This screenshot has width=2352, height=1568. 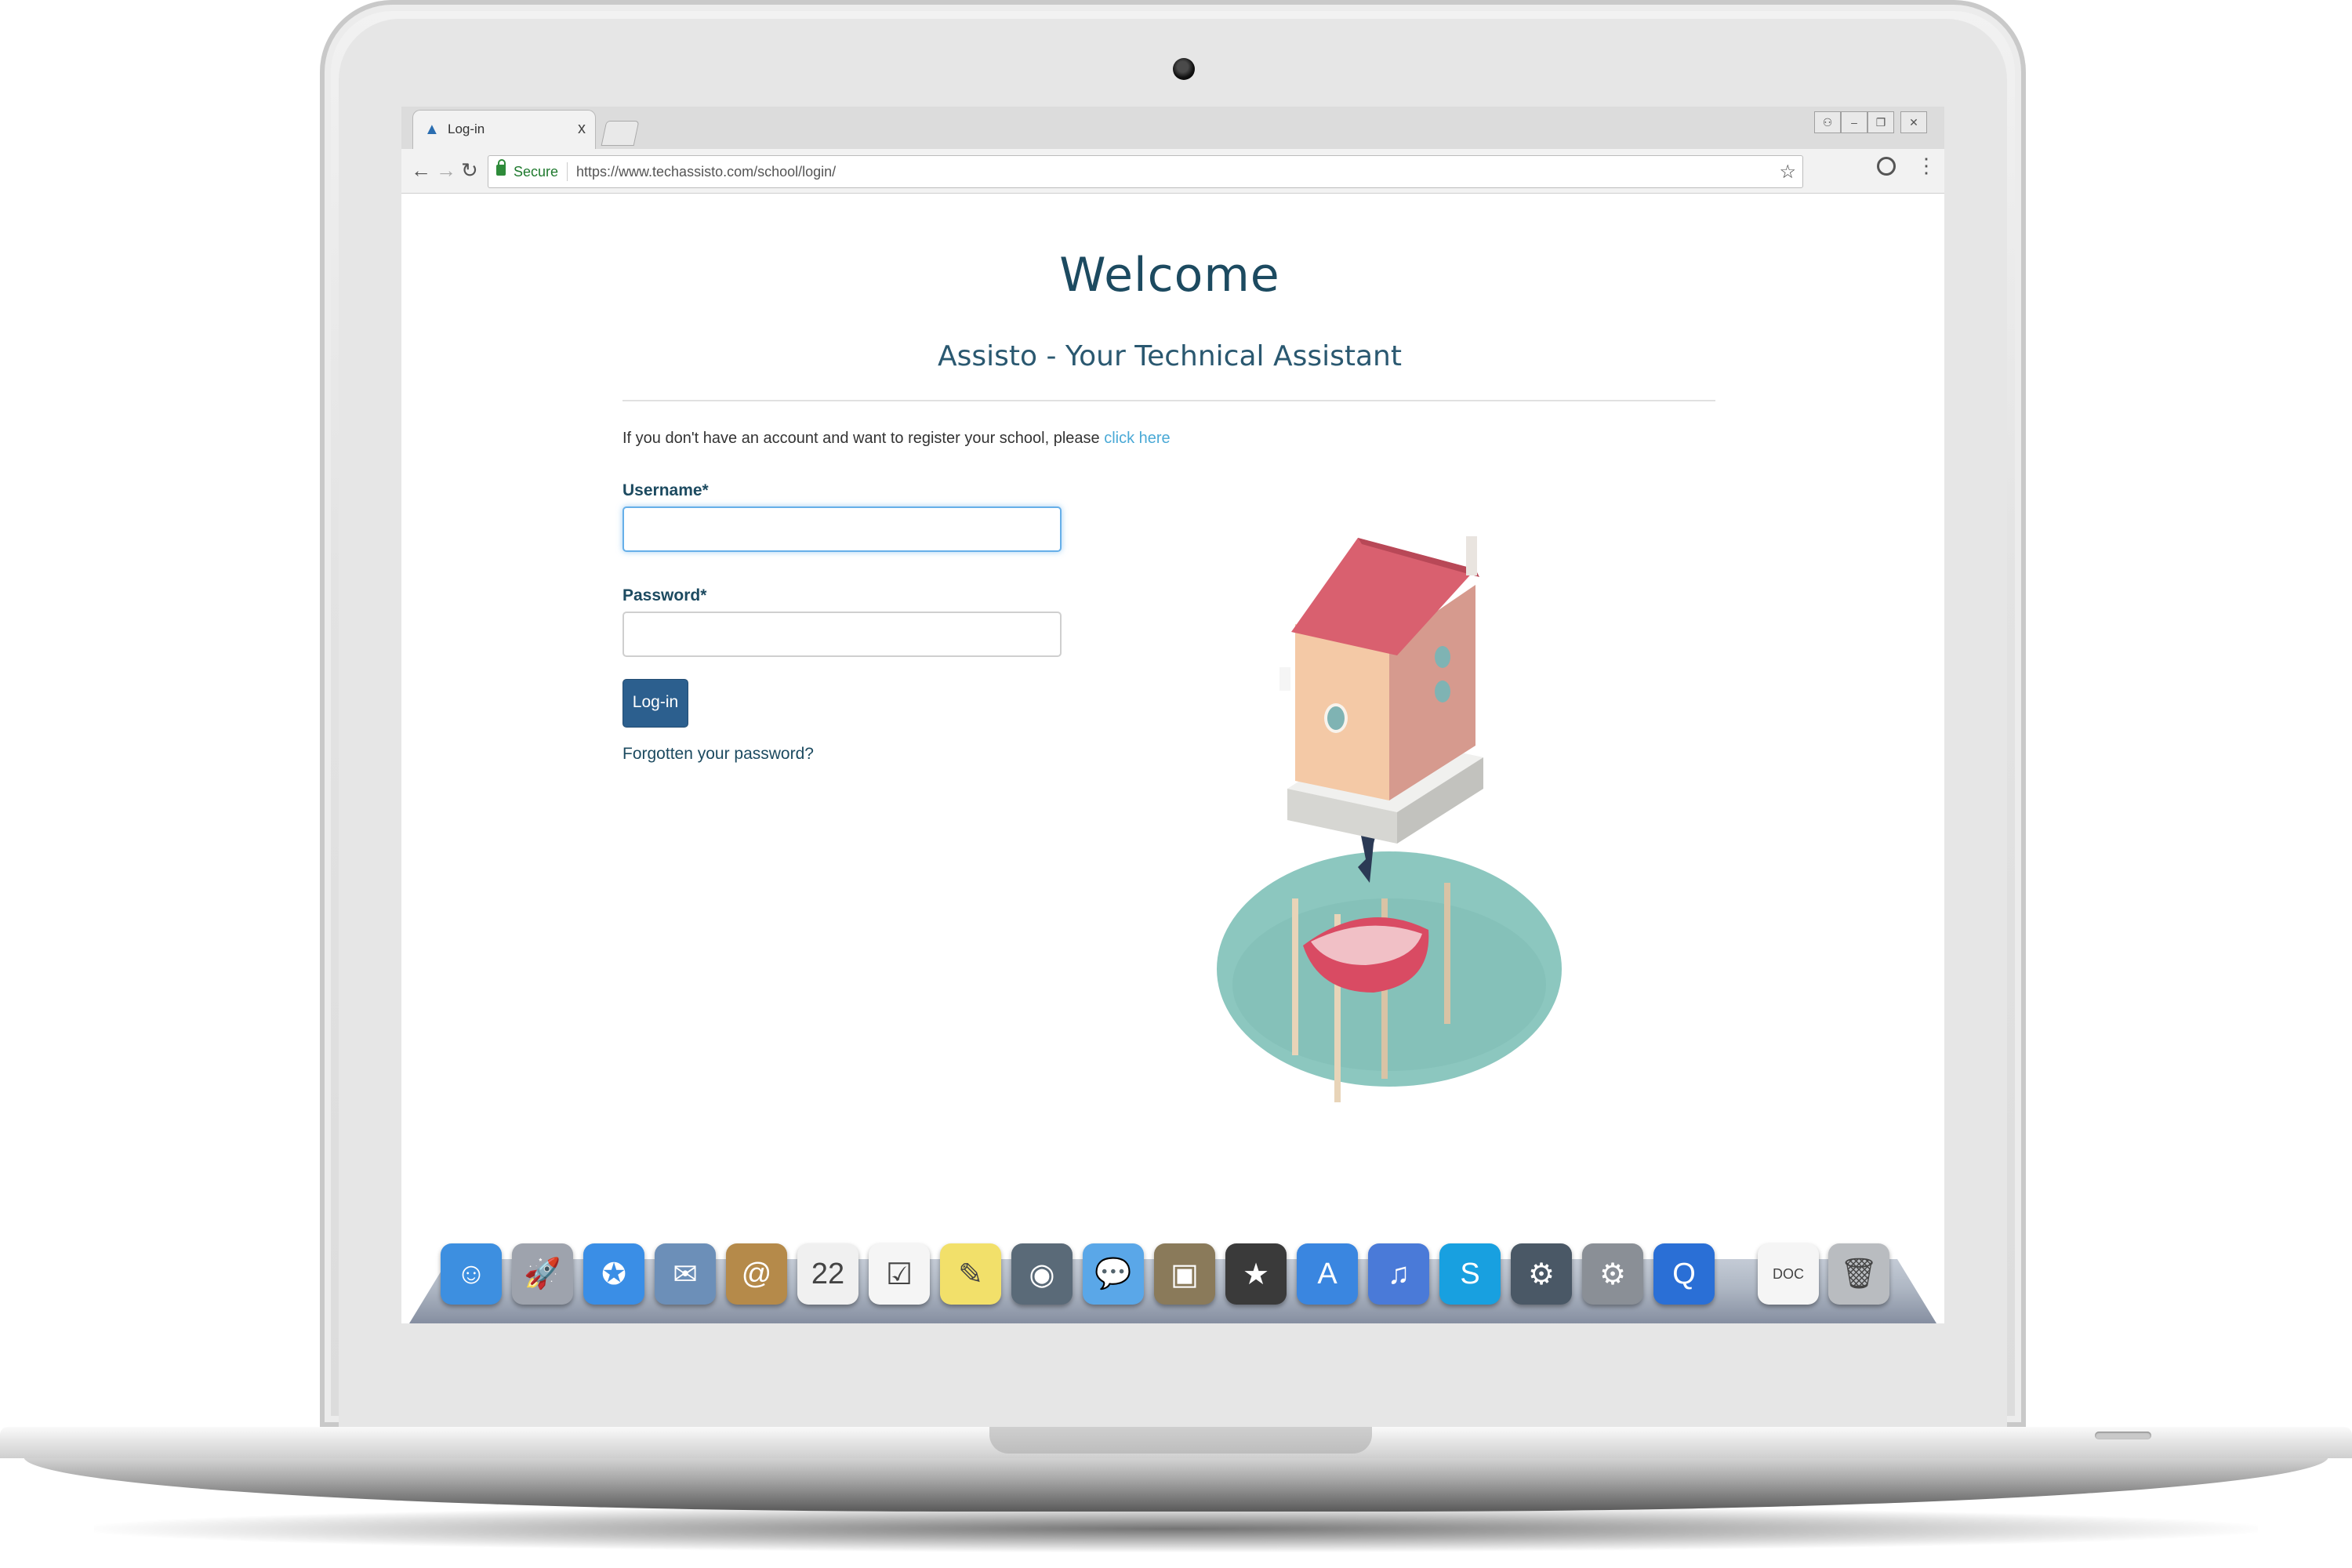 I want to click on trash-icon: 🗑, so click(x=1858, y=1274).